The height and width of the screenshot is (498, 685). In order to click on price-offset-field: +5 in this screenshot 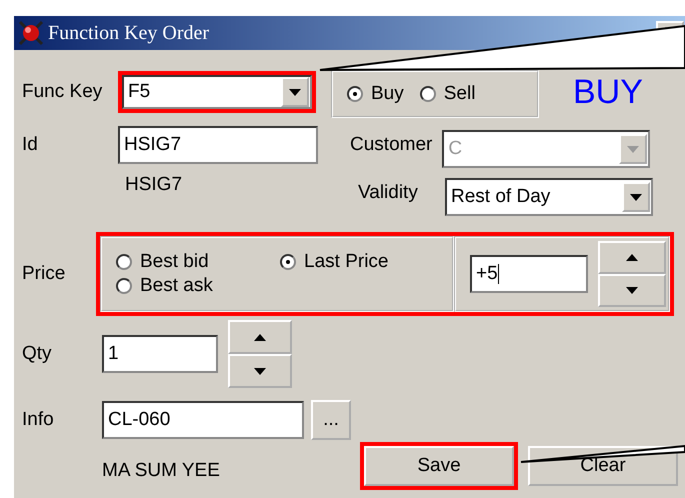, I will do `click(529, 274)`.